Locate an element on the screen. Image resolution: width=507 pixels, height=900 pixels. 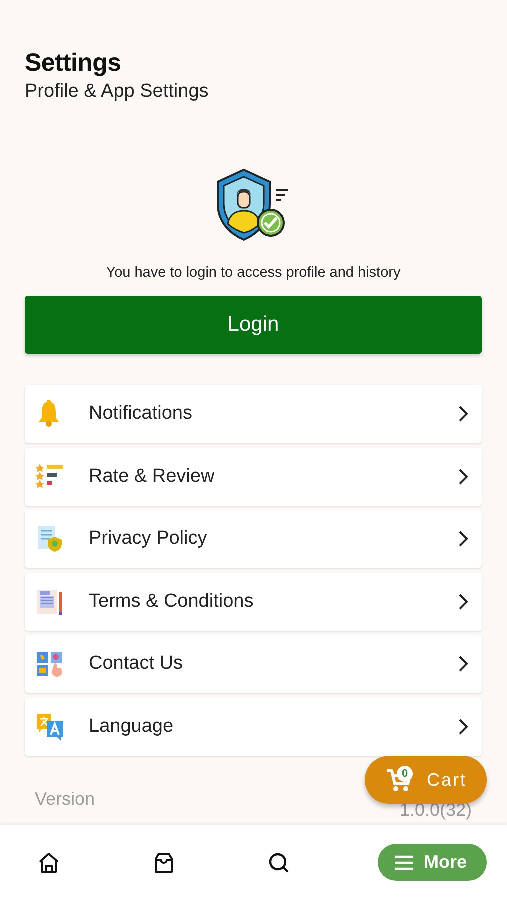
settings-menu-item: Rate & Review is located at coordinates (253, 477).